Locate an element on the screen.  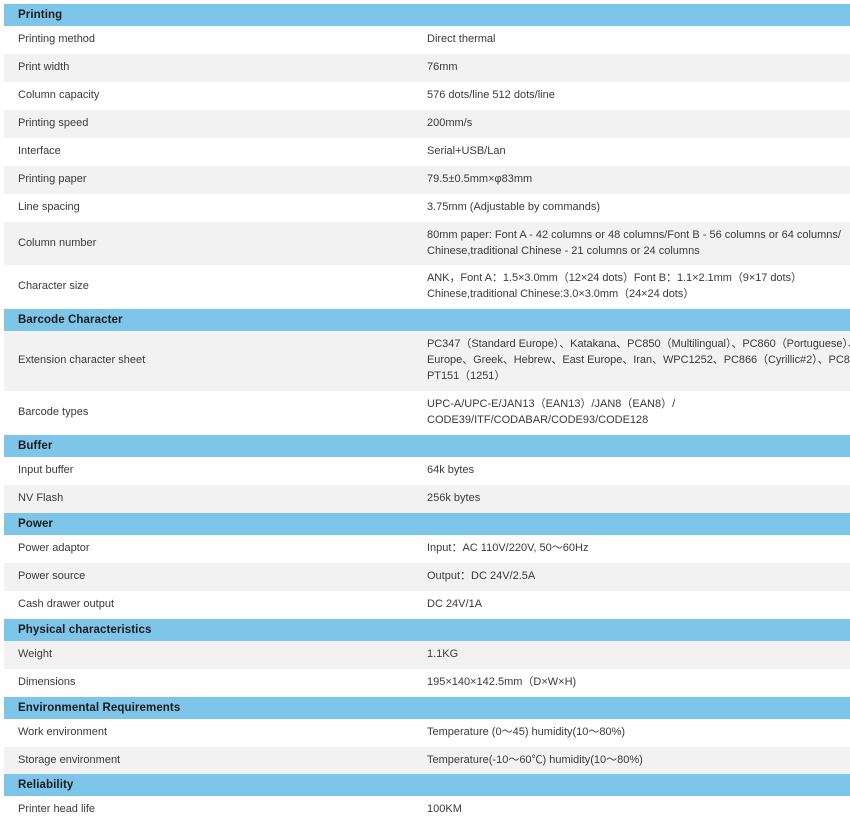
spec-label: Column capacity is located at coordinates (215, 95).